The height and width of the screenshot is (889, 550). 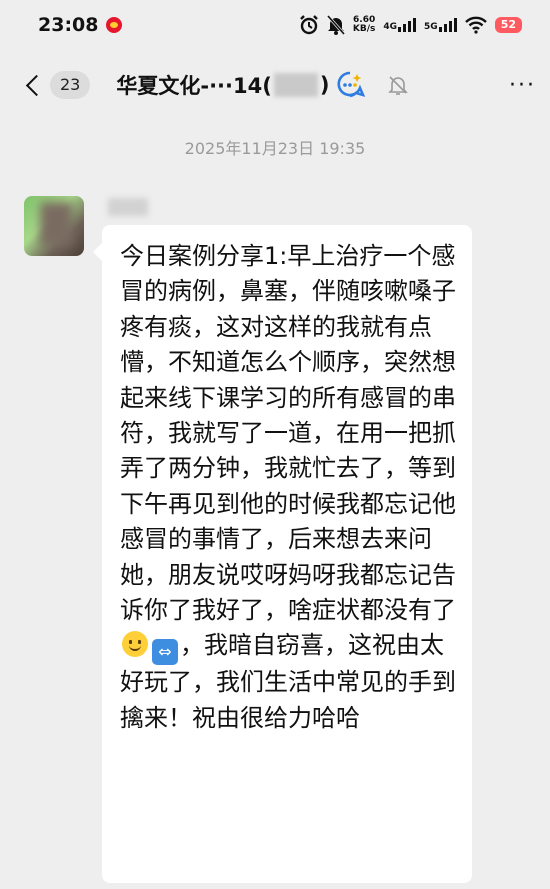 What do you see at coordinates (364, 29) in the screenshot?
I see `net-speed-unit: KB/s` at bounding box center [364, 29].